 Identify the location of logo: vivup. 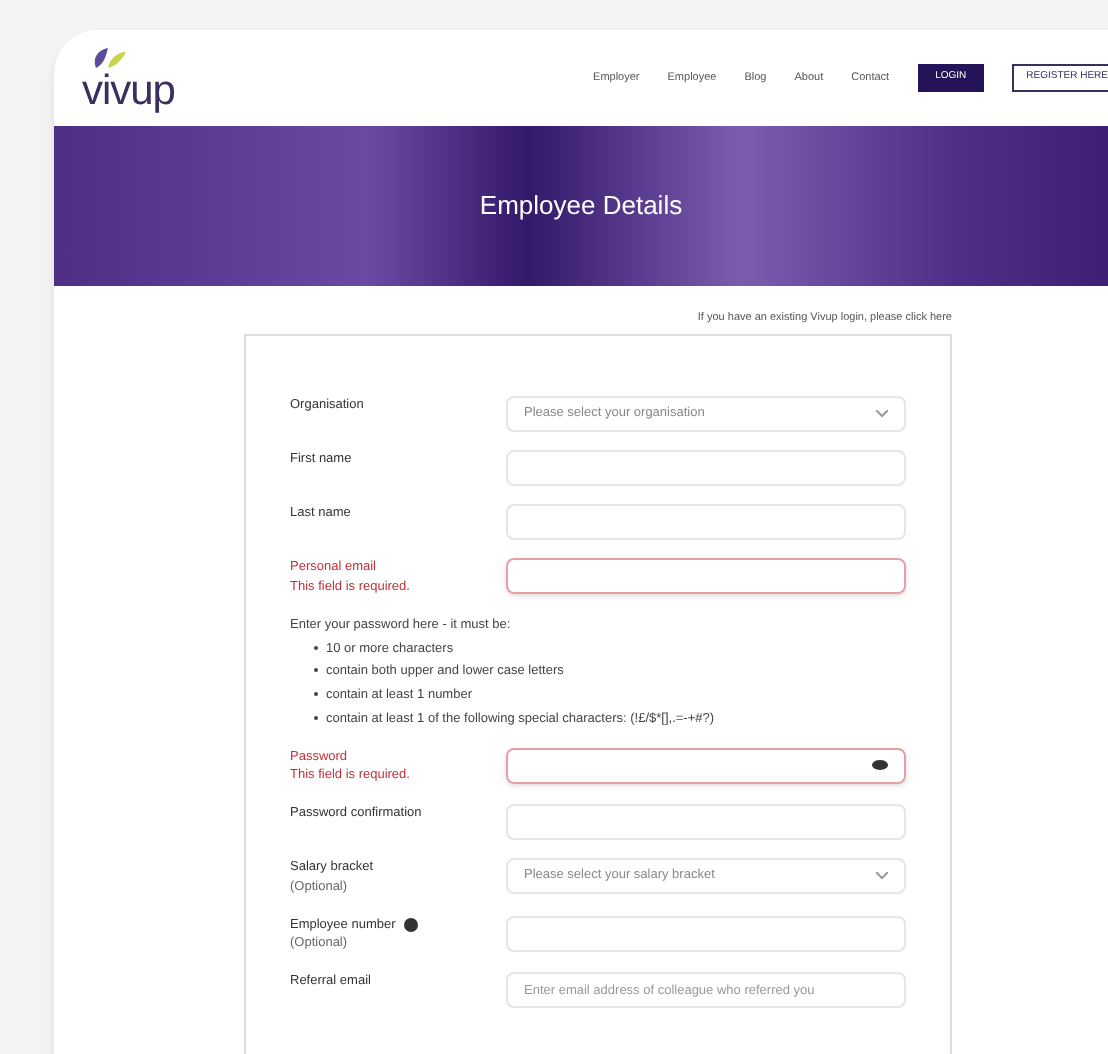
(128, 90).